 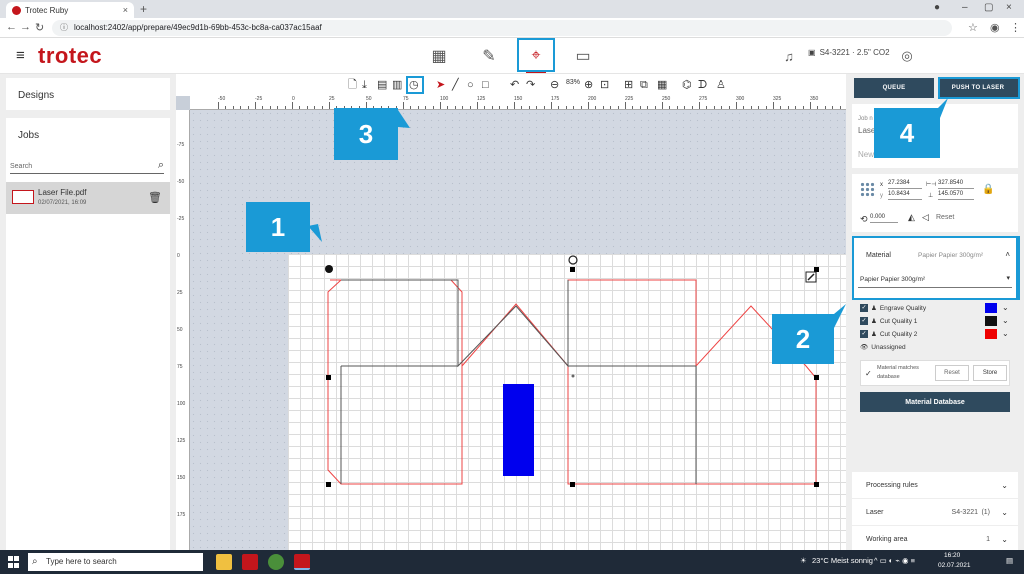 What do you see at coordinates (62, 203) in the screenshot?
I see `job-date: 02/07/2021, 16:09` at bounding box center [62, 203].